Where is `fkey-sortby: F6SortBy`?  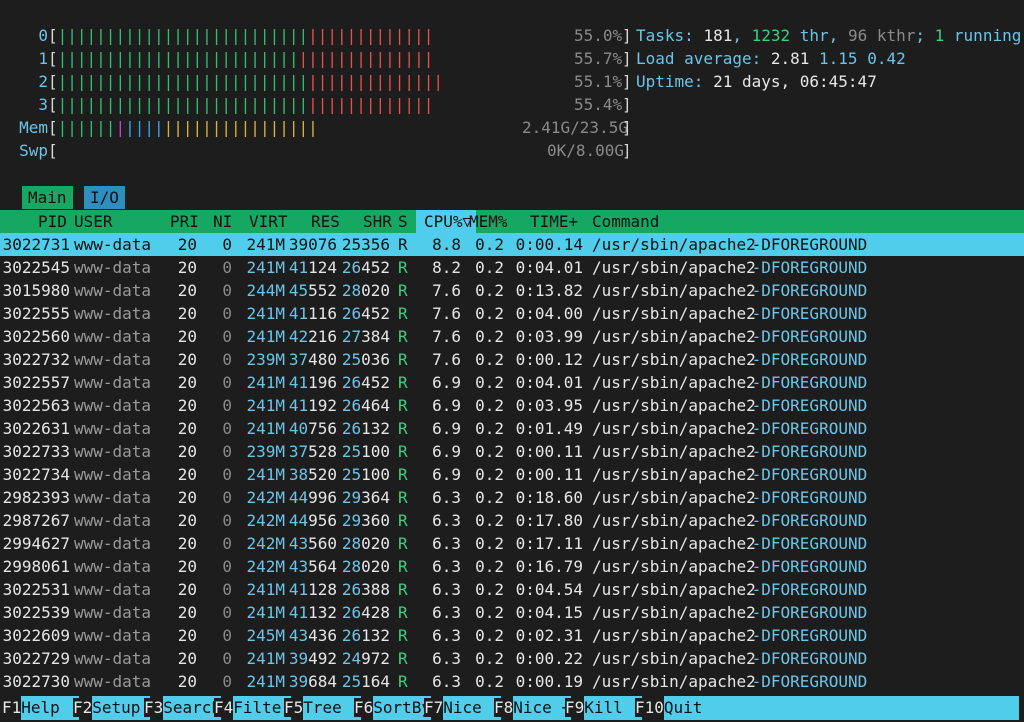 fkey-sortby: F6SortBy is located at coordinates (393, 709).